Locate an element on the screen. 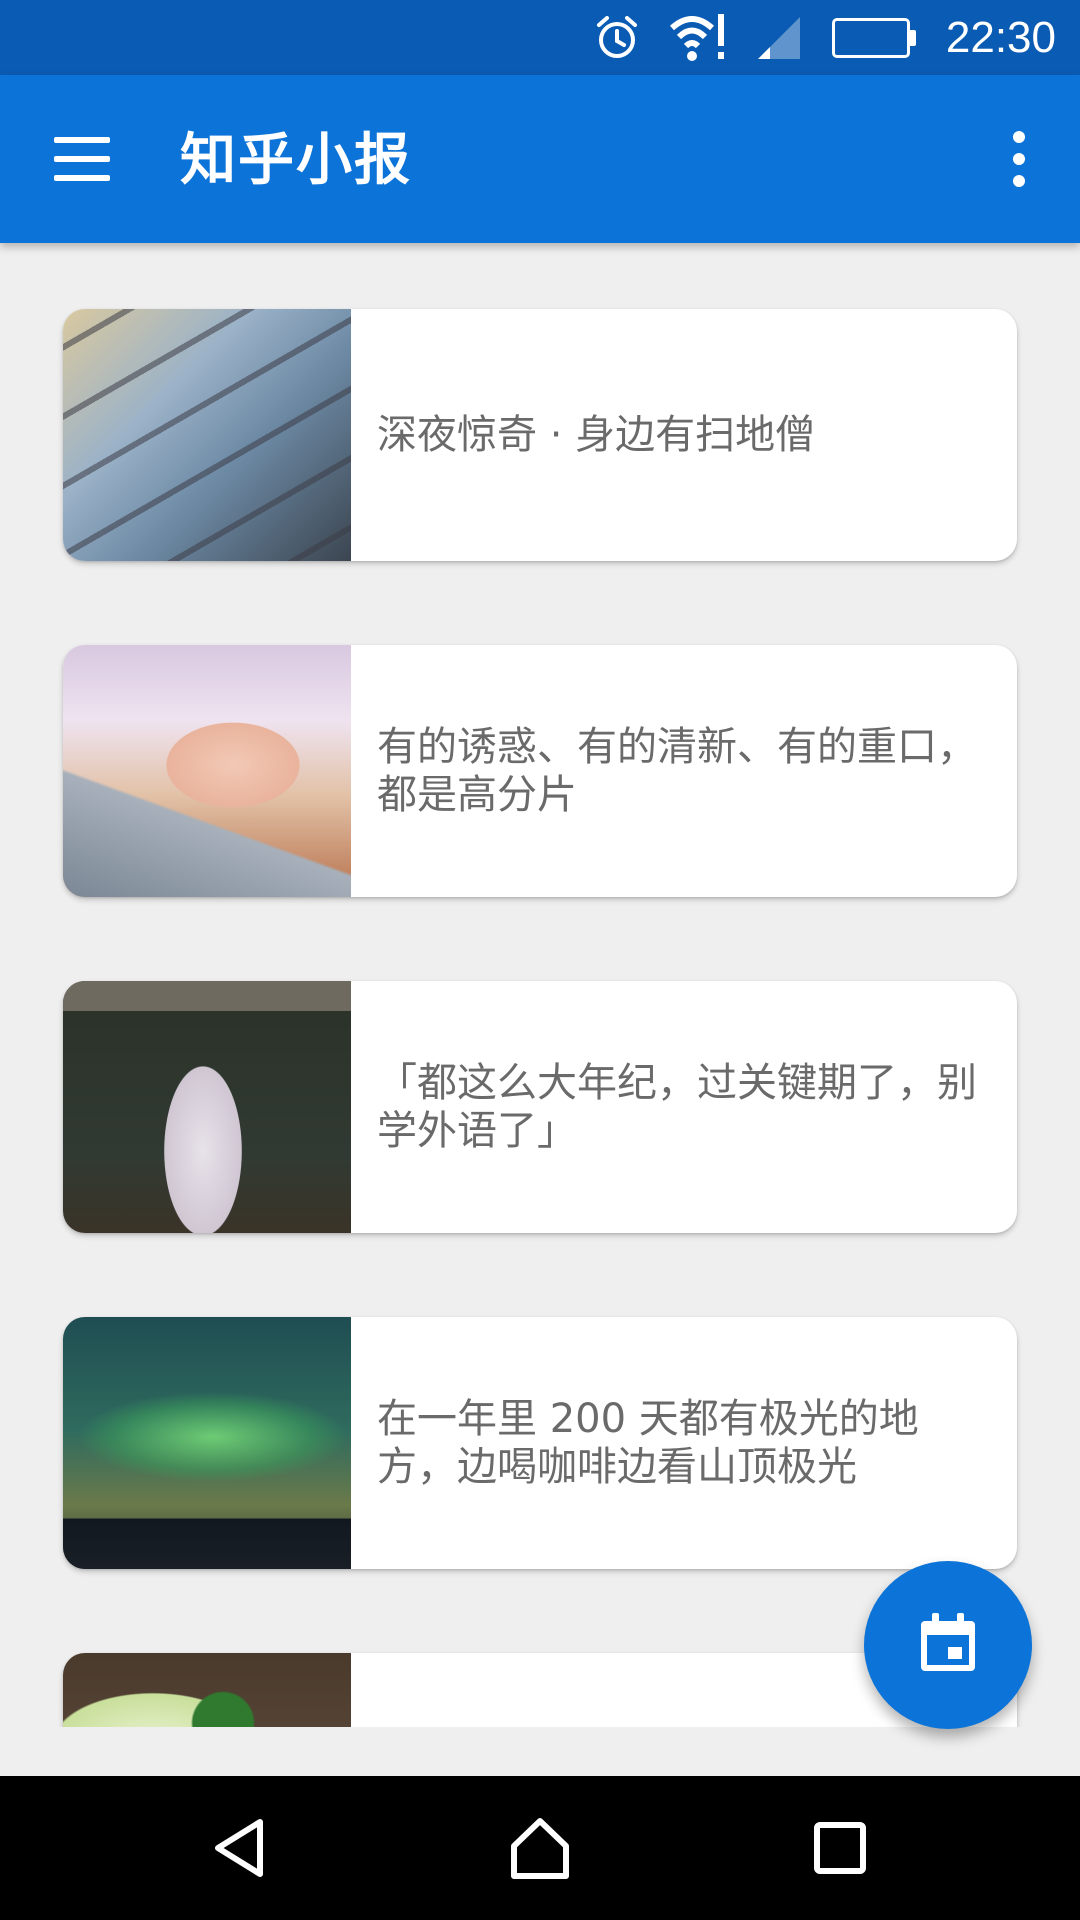  story-card: 在一年里 200 天都有极光的地方，边喝咖啡边看山顶极光 is located at coordinates (540, 1443).